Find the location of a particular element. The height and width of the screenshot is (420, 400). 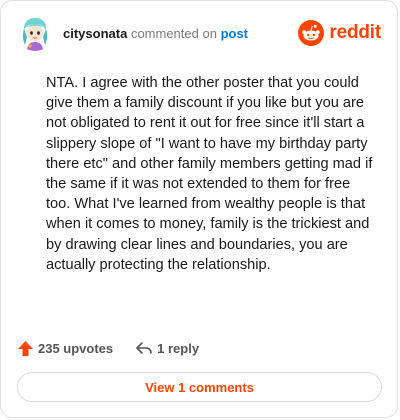

reply-button: 1 reply is located at coordinates (167, 348).